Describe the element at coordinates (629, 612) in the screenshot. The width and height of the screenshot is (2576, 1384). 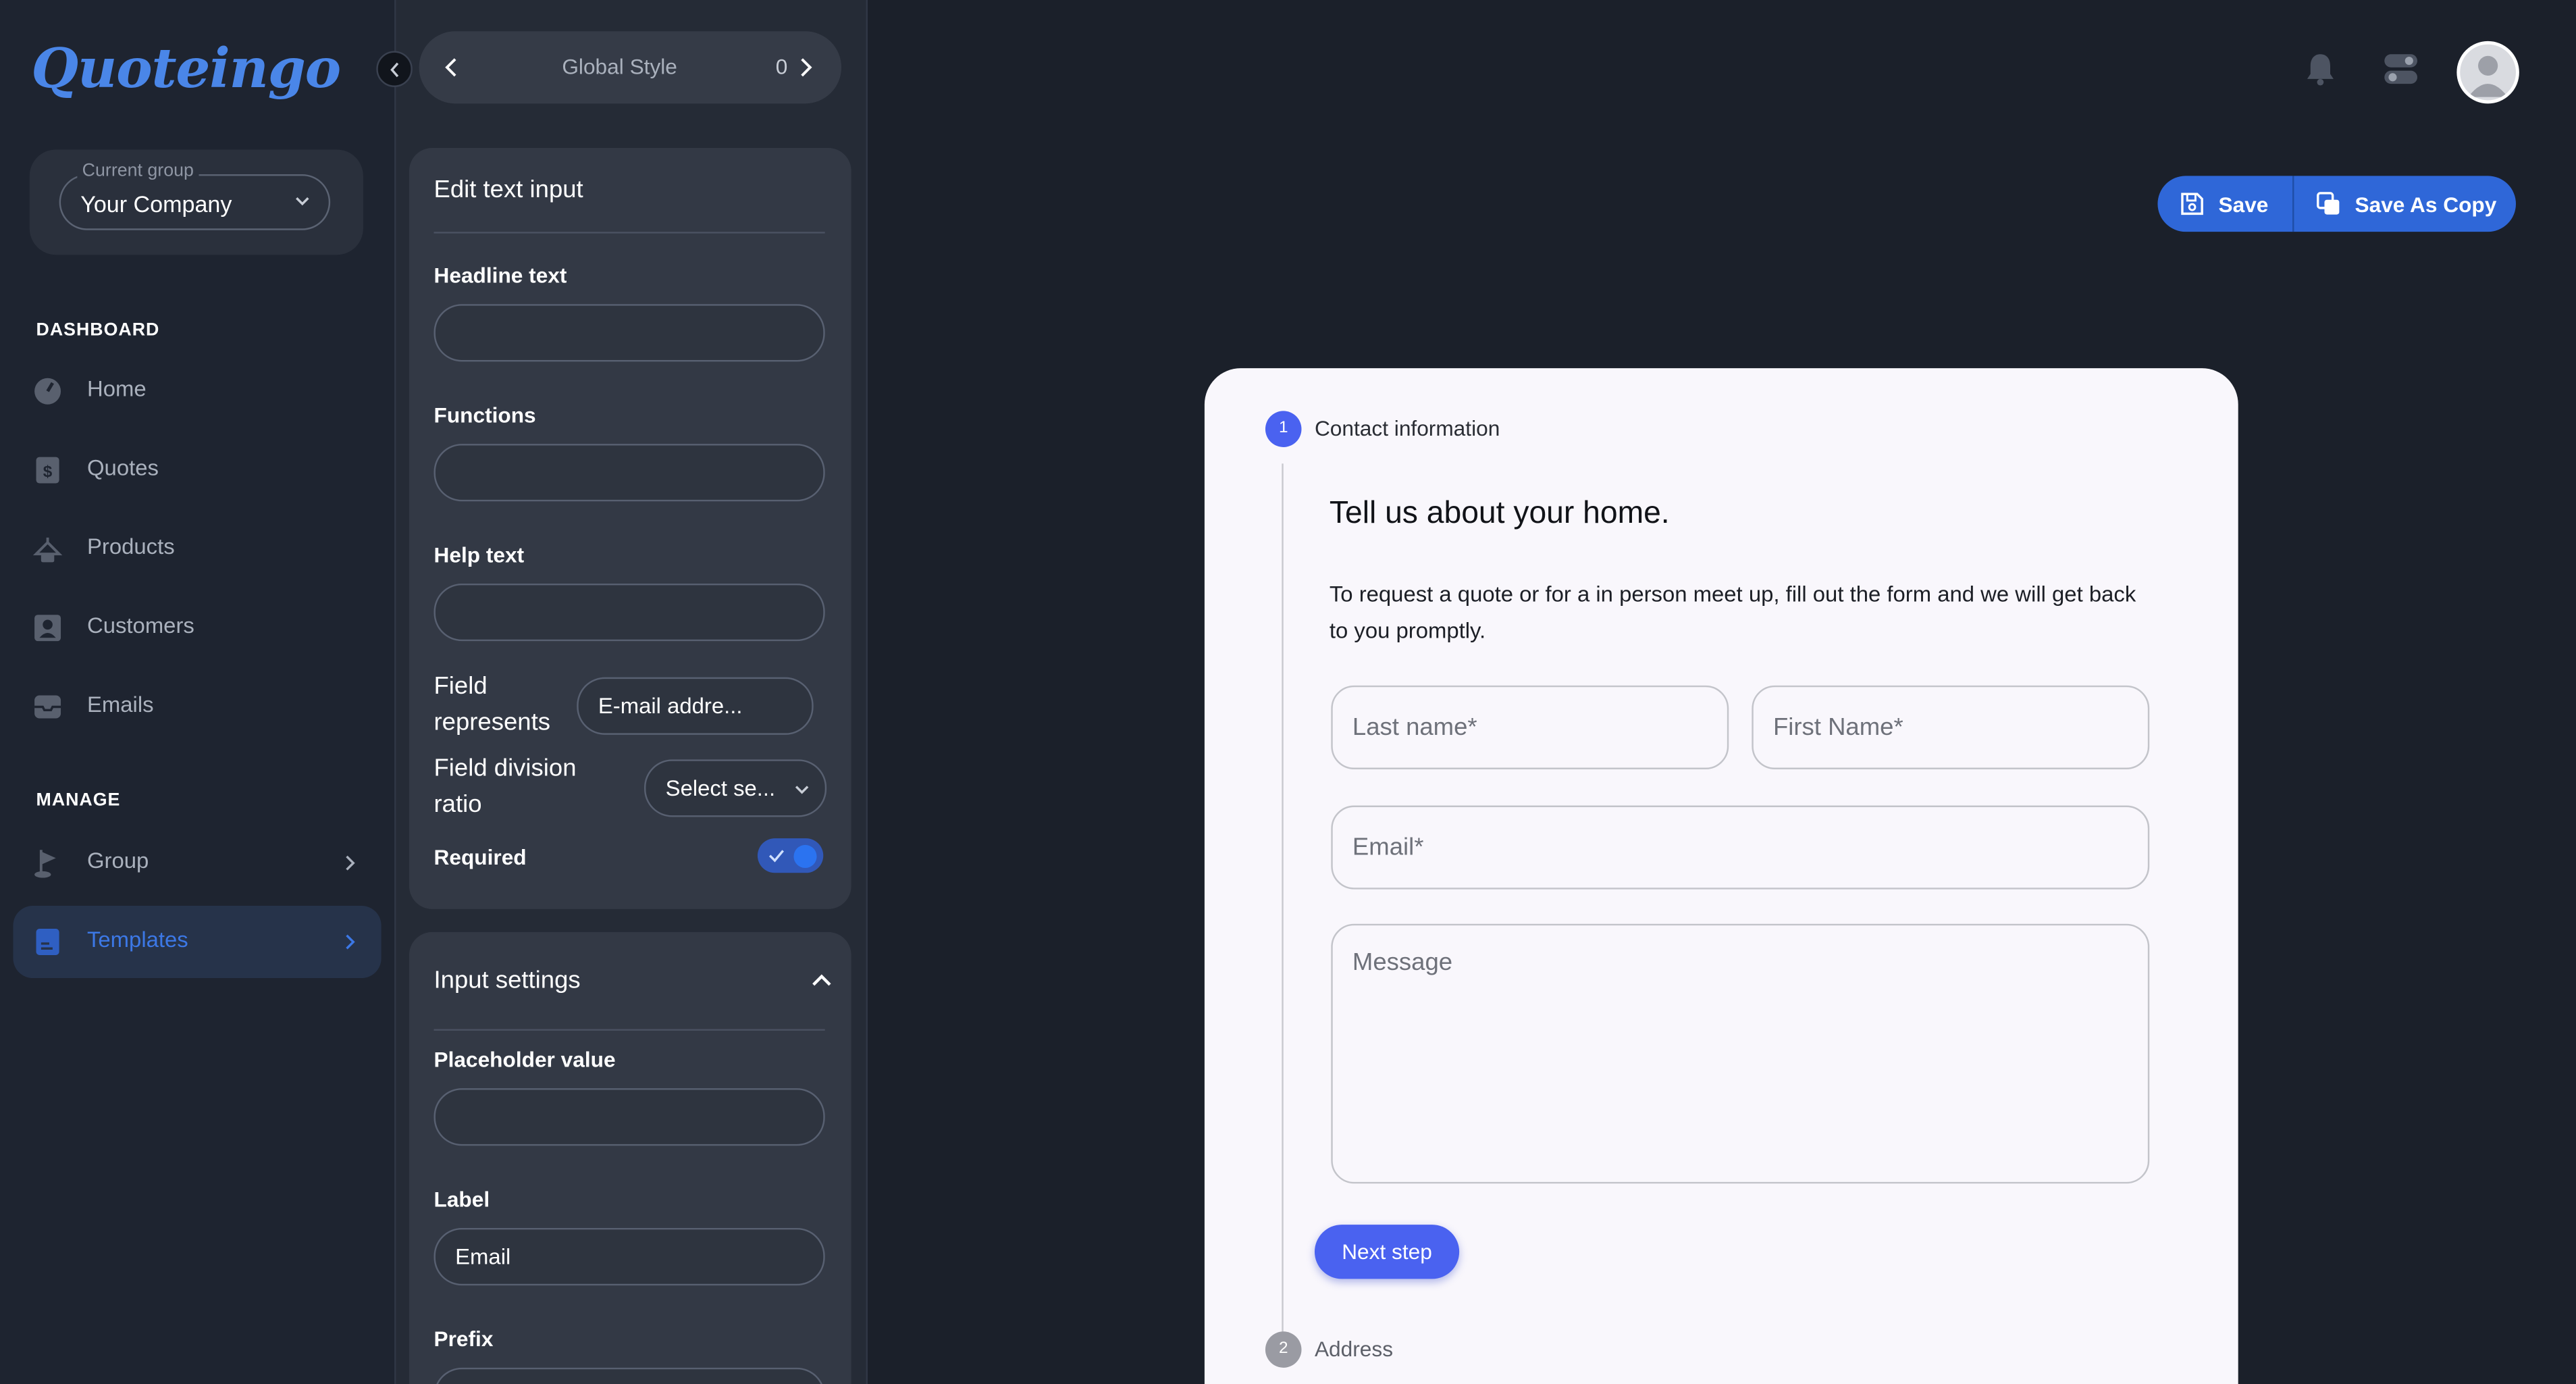
I see `help-text-input` at that location.